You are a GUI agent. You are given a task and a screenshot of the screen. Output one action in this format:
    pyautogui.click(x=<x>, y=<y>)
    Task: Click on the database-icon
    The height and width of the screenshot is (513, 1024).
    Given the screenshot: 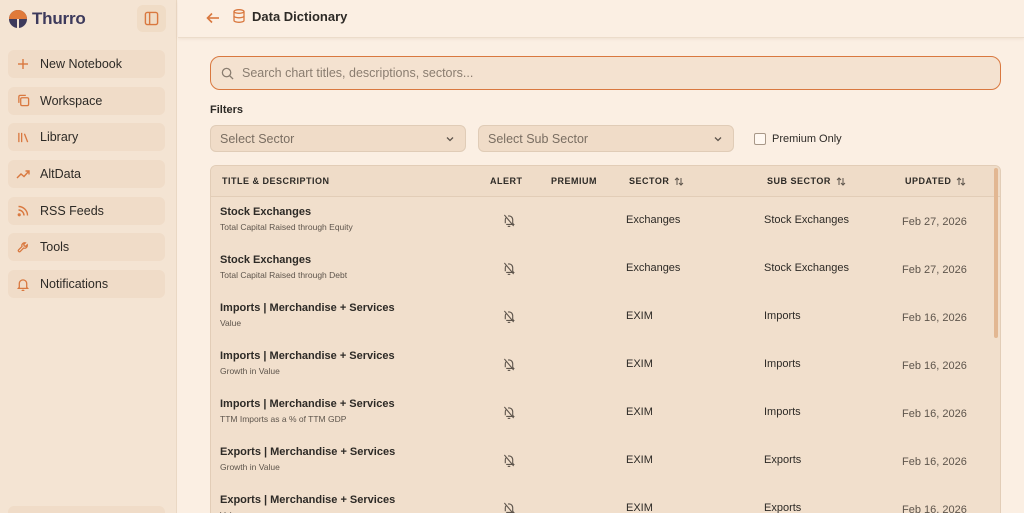 What is the action you would take?
    pyautogui.click(x=239, y=16)
    